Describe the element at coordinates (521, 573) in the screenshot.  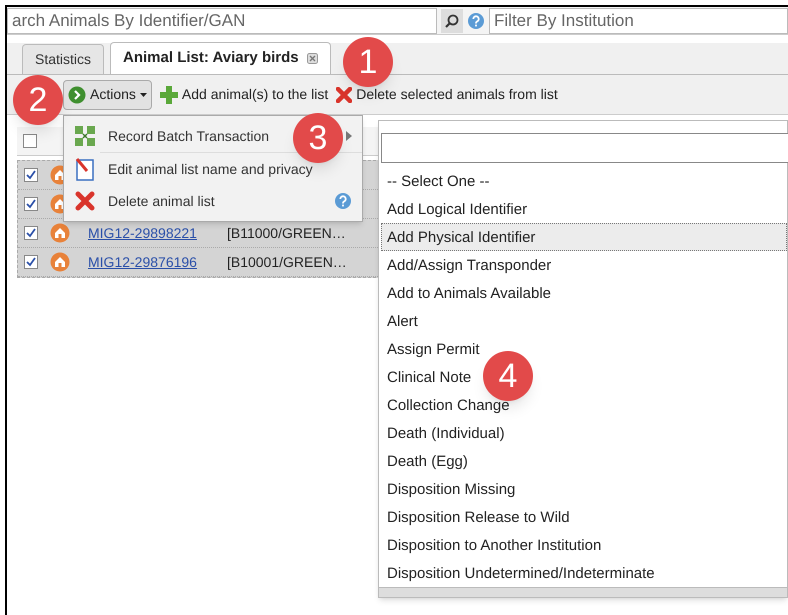
I see `dropdown-option: Disposition Undetermined/Indeterminate` at that location.